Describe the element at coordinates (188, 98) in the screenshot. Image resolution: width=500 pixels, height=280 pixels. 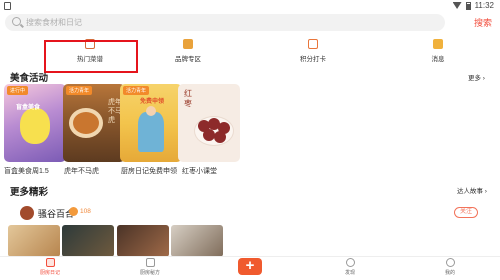
I see `card-poster-text: 红枣` at that location.